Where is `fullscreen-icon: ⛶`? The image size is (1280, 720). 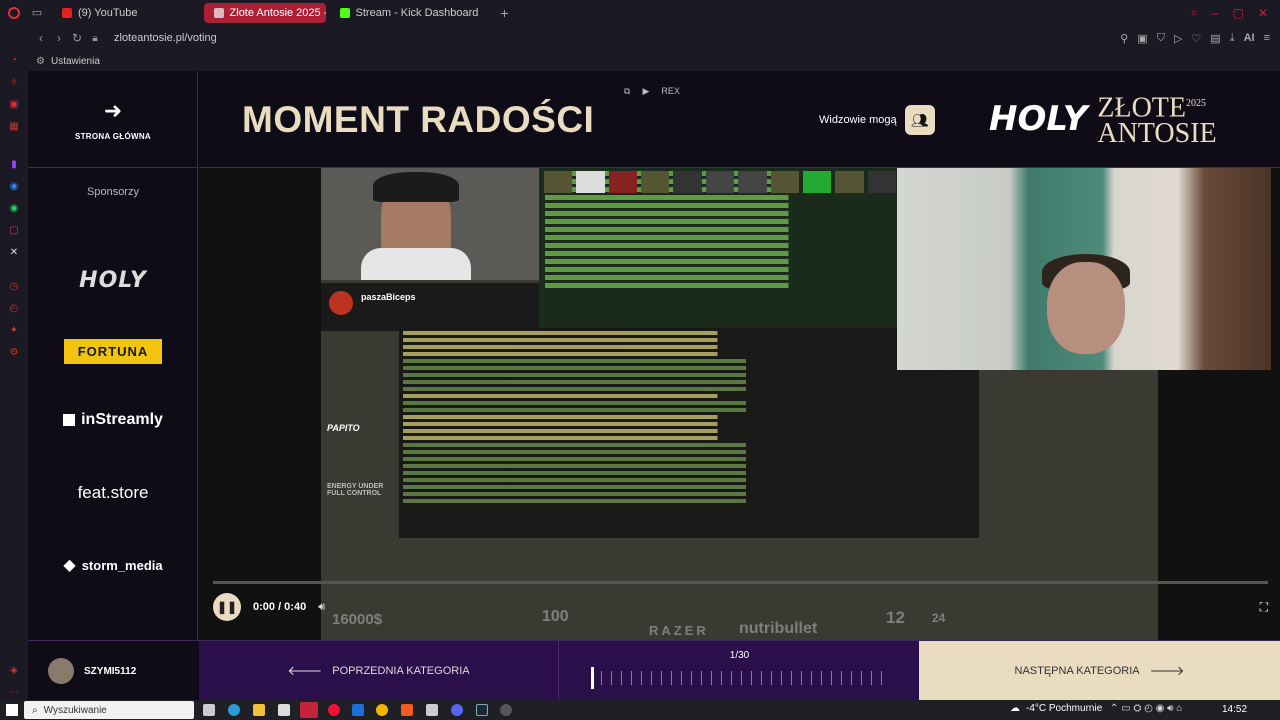 fullscreen-icon: ⛶ is located at coordinates (1264, 607).